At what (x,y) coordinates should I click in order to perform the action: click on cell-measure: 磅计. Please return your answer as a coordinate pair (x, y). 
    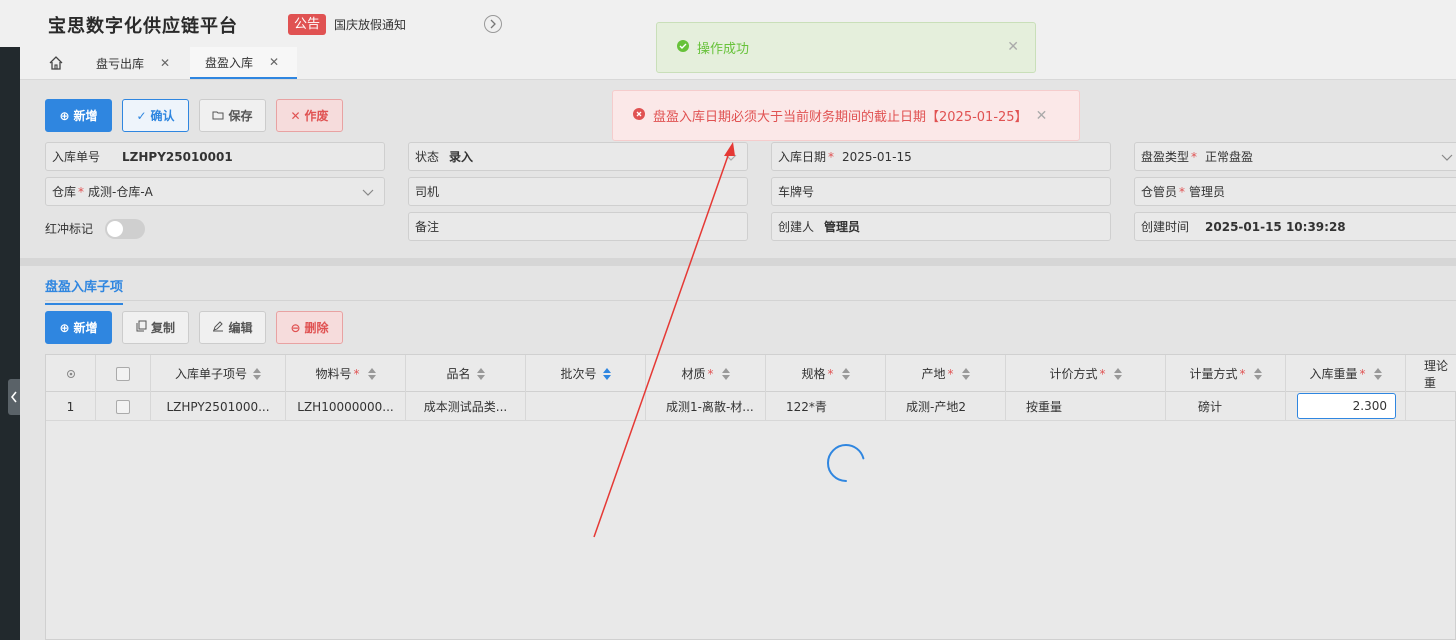
    Looking at the image, I should click on (1226, 406).